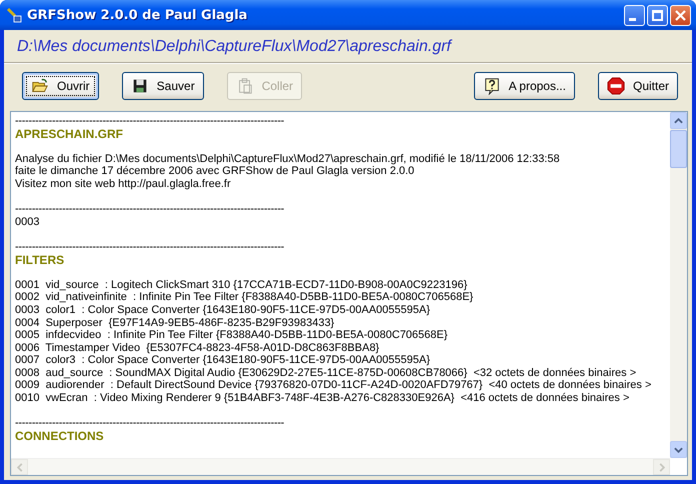 Image resolution: width=696 pixels, height=484 pixels. I want to click on window-title: GRFShow 2.0.0 de Paul Glagla, so click(137, 15).